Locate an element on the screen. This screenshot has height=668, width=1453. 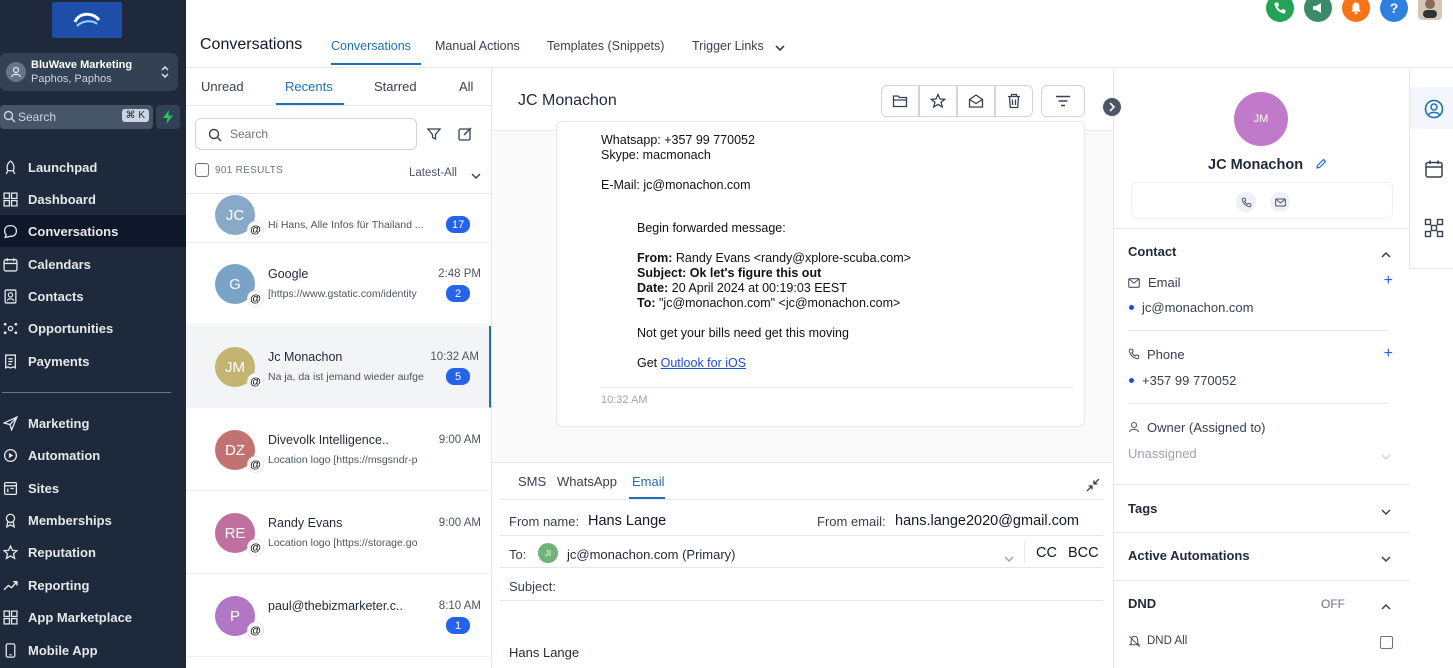
sidebar-item-launchpad: Launchpad is located at coordinates (93, 167).